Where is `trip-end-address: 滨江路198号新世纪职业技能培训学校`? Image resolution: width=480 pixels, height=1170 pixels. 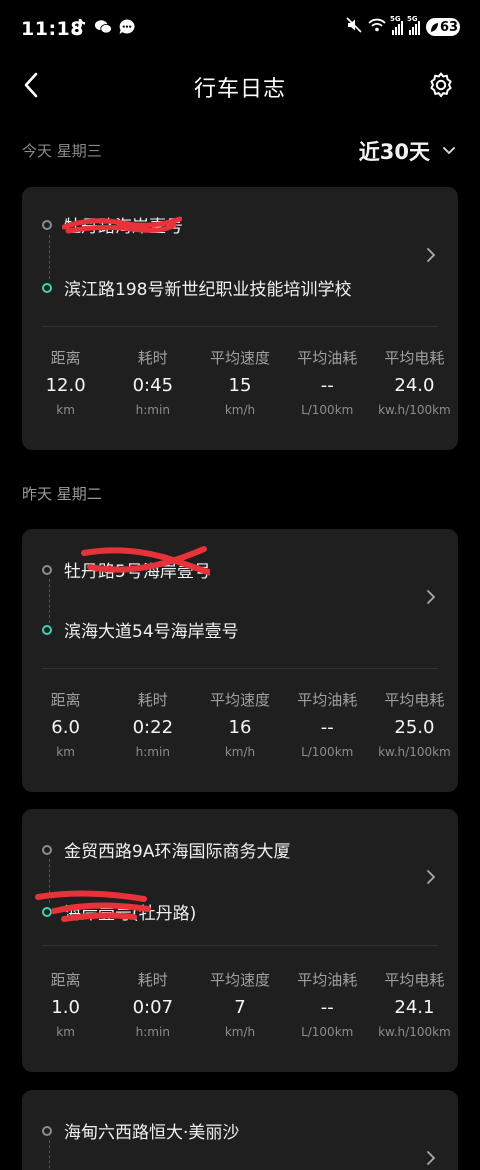
trip-end-address: 滨江路198号新世纪职业技能培训学校 is located at coordinates (208, 290).